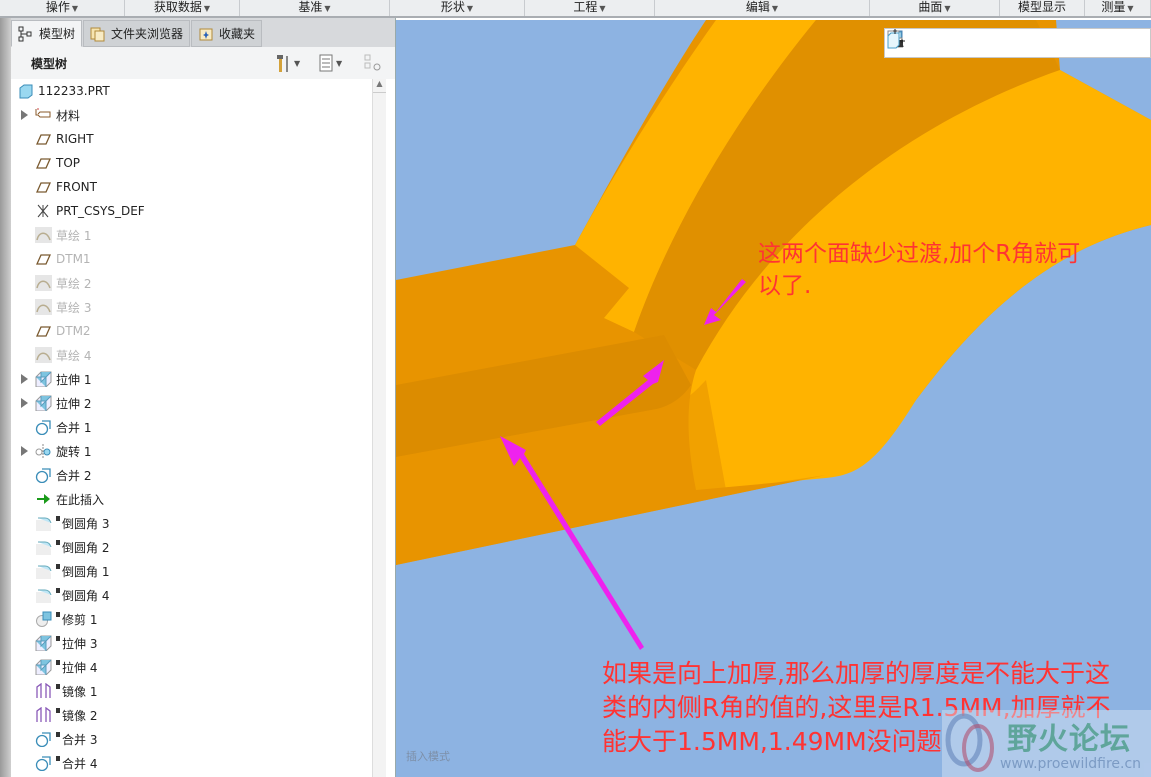 The width and height of the screenshot is (1151, 777). I want to click on tree-item-text: 合并 2, so click(74, 475).